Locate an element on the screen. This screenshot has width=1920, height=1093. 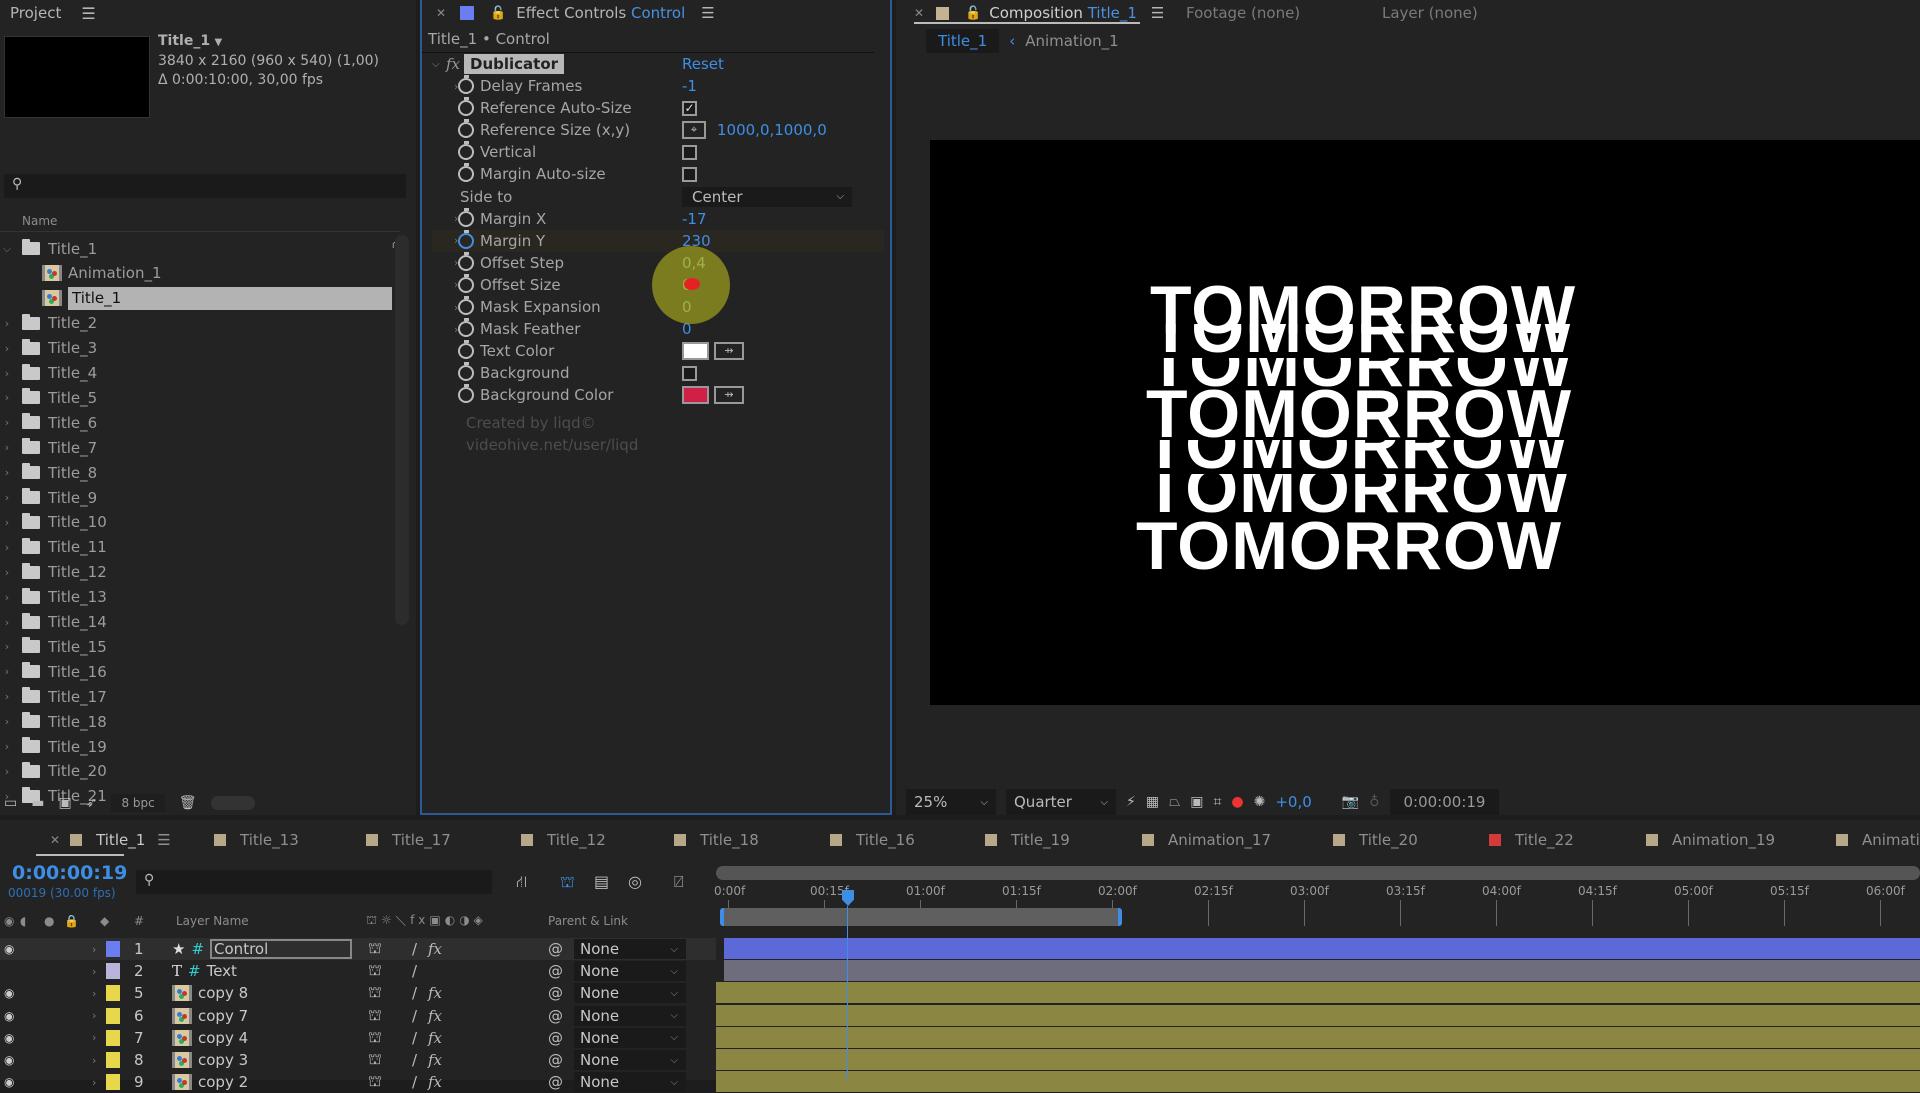
property-value: -17 is located at coordinates (694, 219).